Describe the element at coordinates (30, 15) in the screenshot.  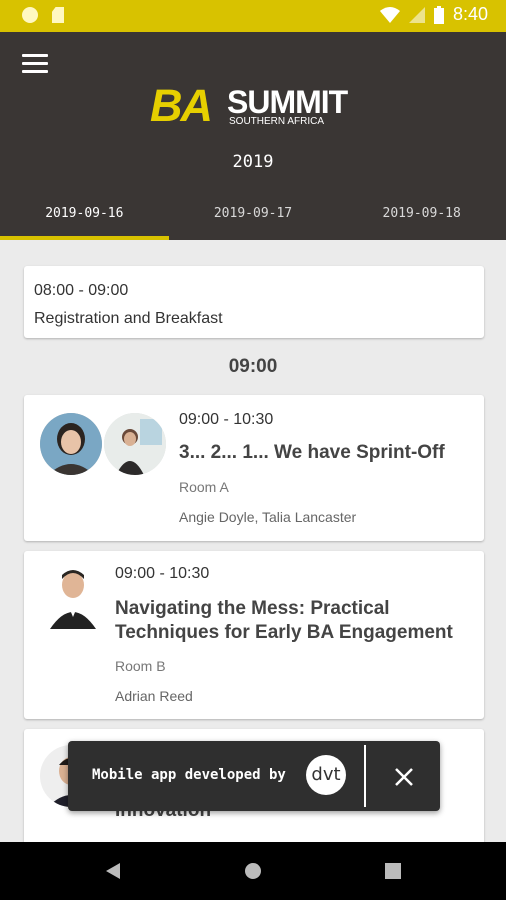
I see `notification-circle-icon` at that location.